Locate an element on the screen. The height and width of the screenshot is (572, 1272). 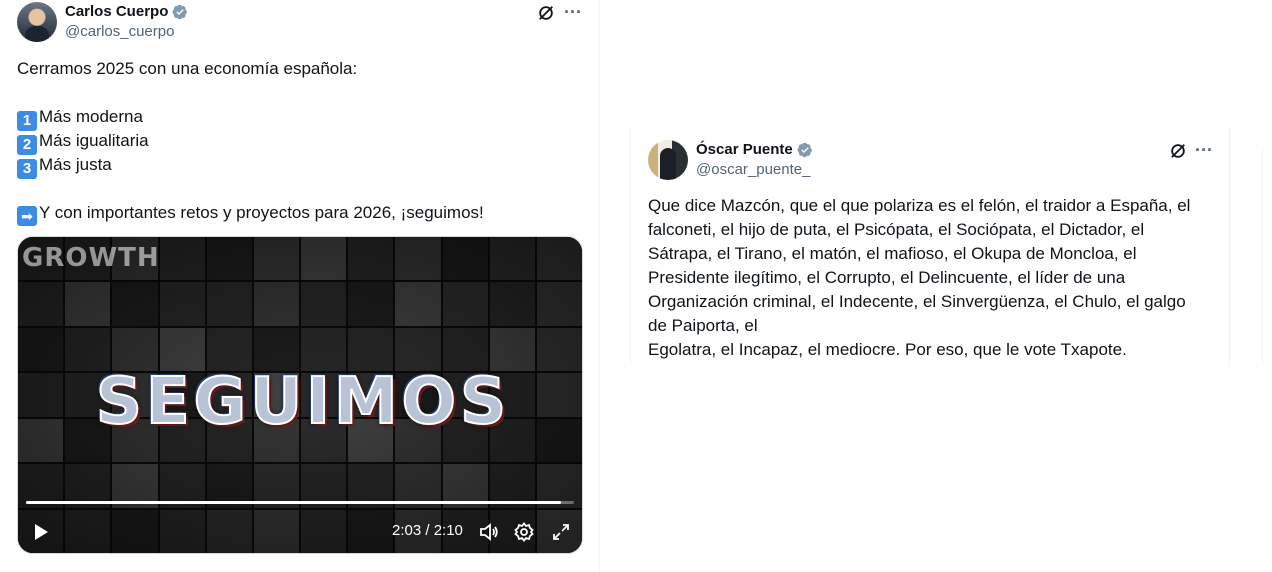
text-line: Cerramos 2025 con una economía española: is located at coordinates (187, 68).